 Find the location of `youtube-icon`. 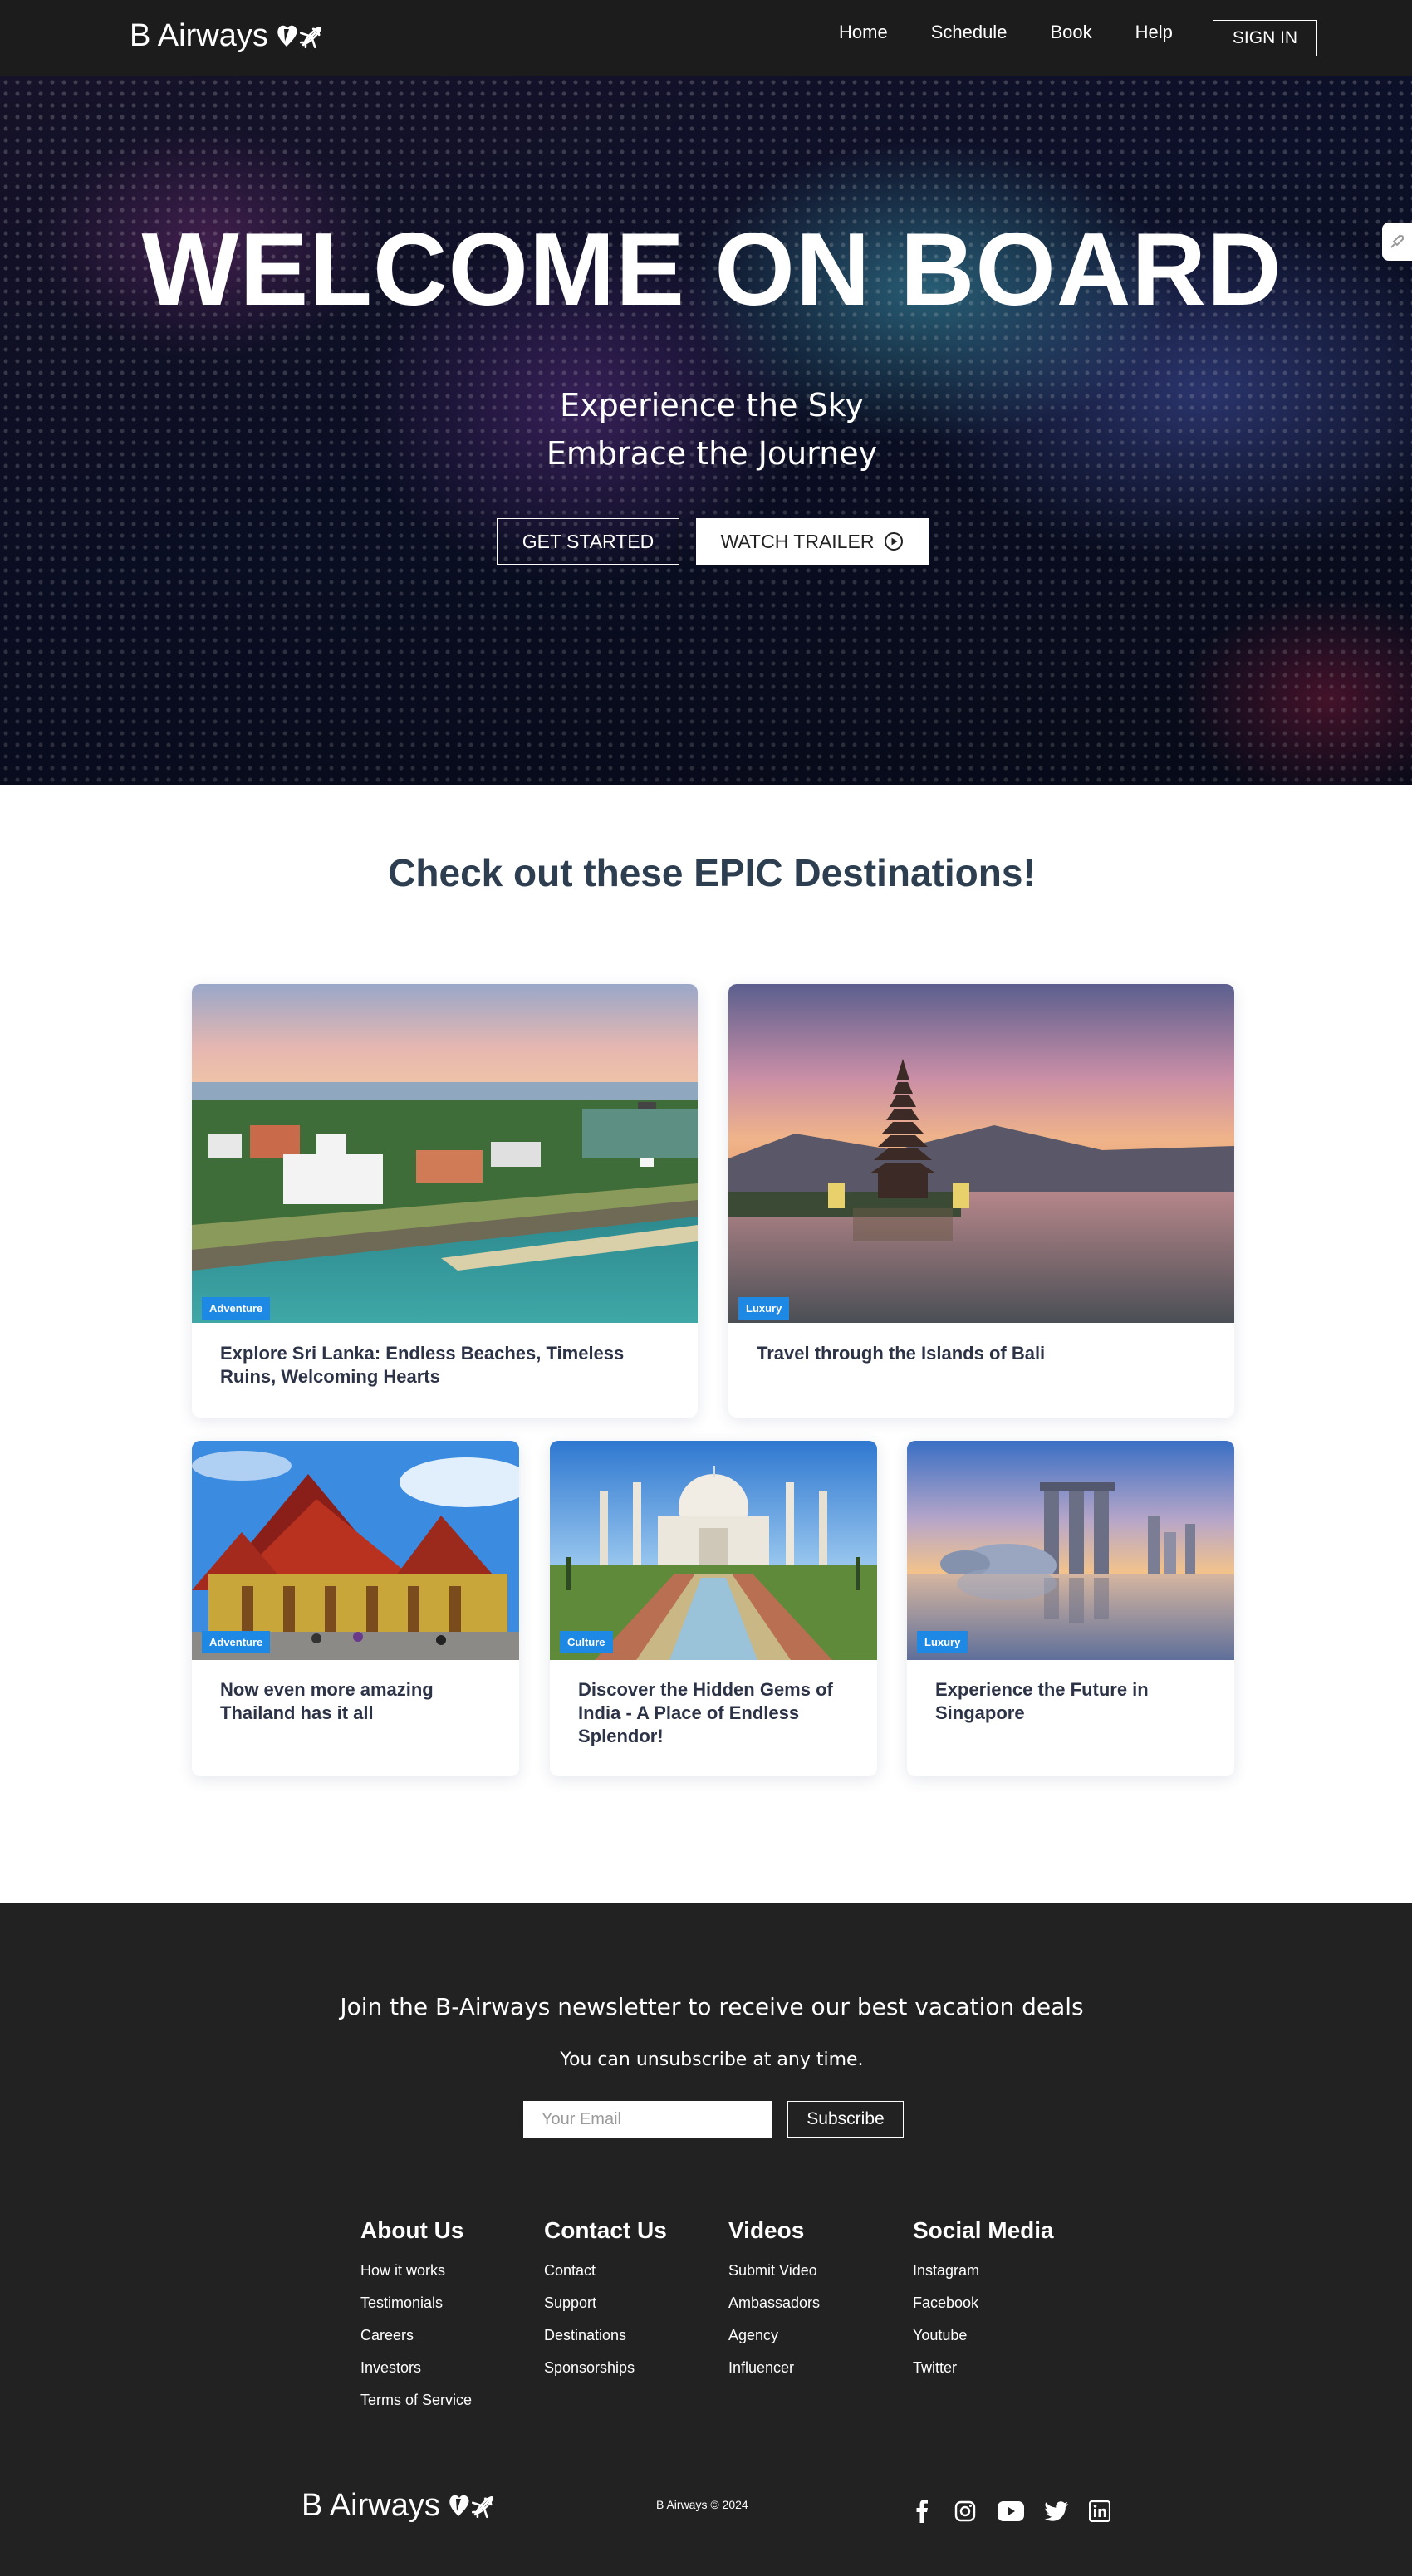

youtube-icon is located at coordinates (1011, 2512).